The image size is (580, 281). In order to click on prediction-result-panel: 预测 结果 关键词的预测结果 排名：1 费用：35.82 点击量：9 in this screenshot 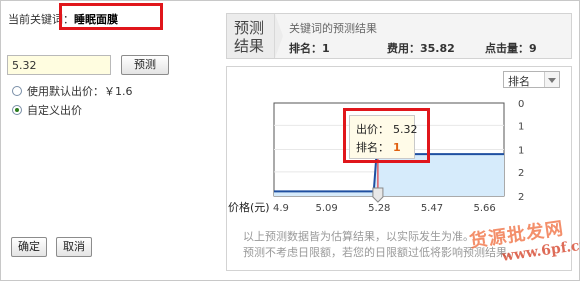, I will do `click(399, 36)`.